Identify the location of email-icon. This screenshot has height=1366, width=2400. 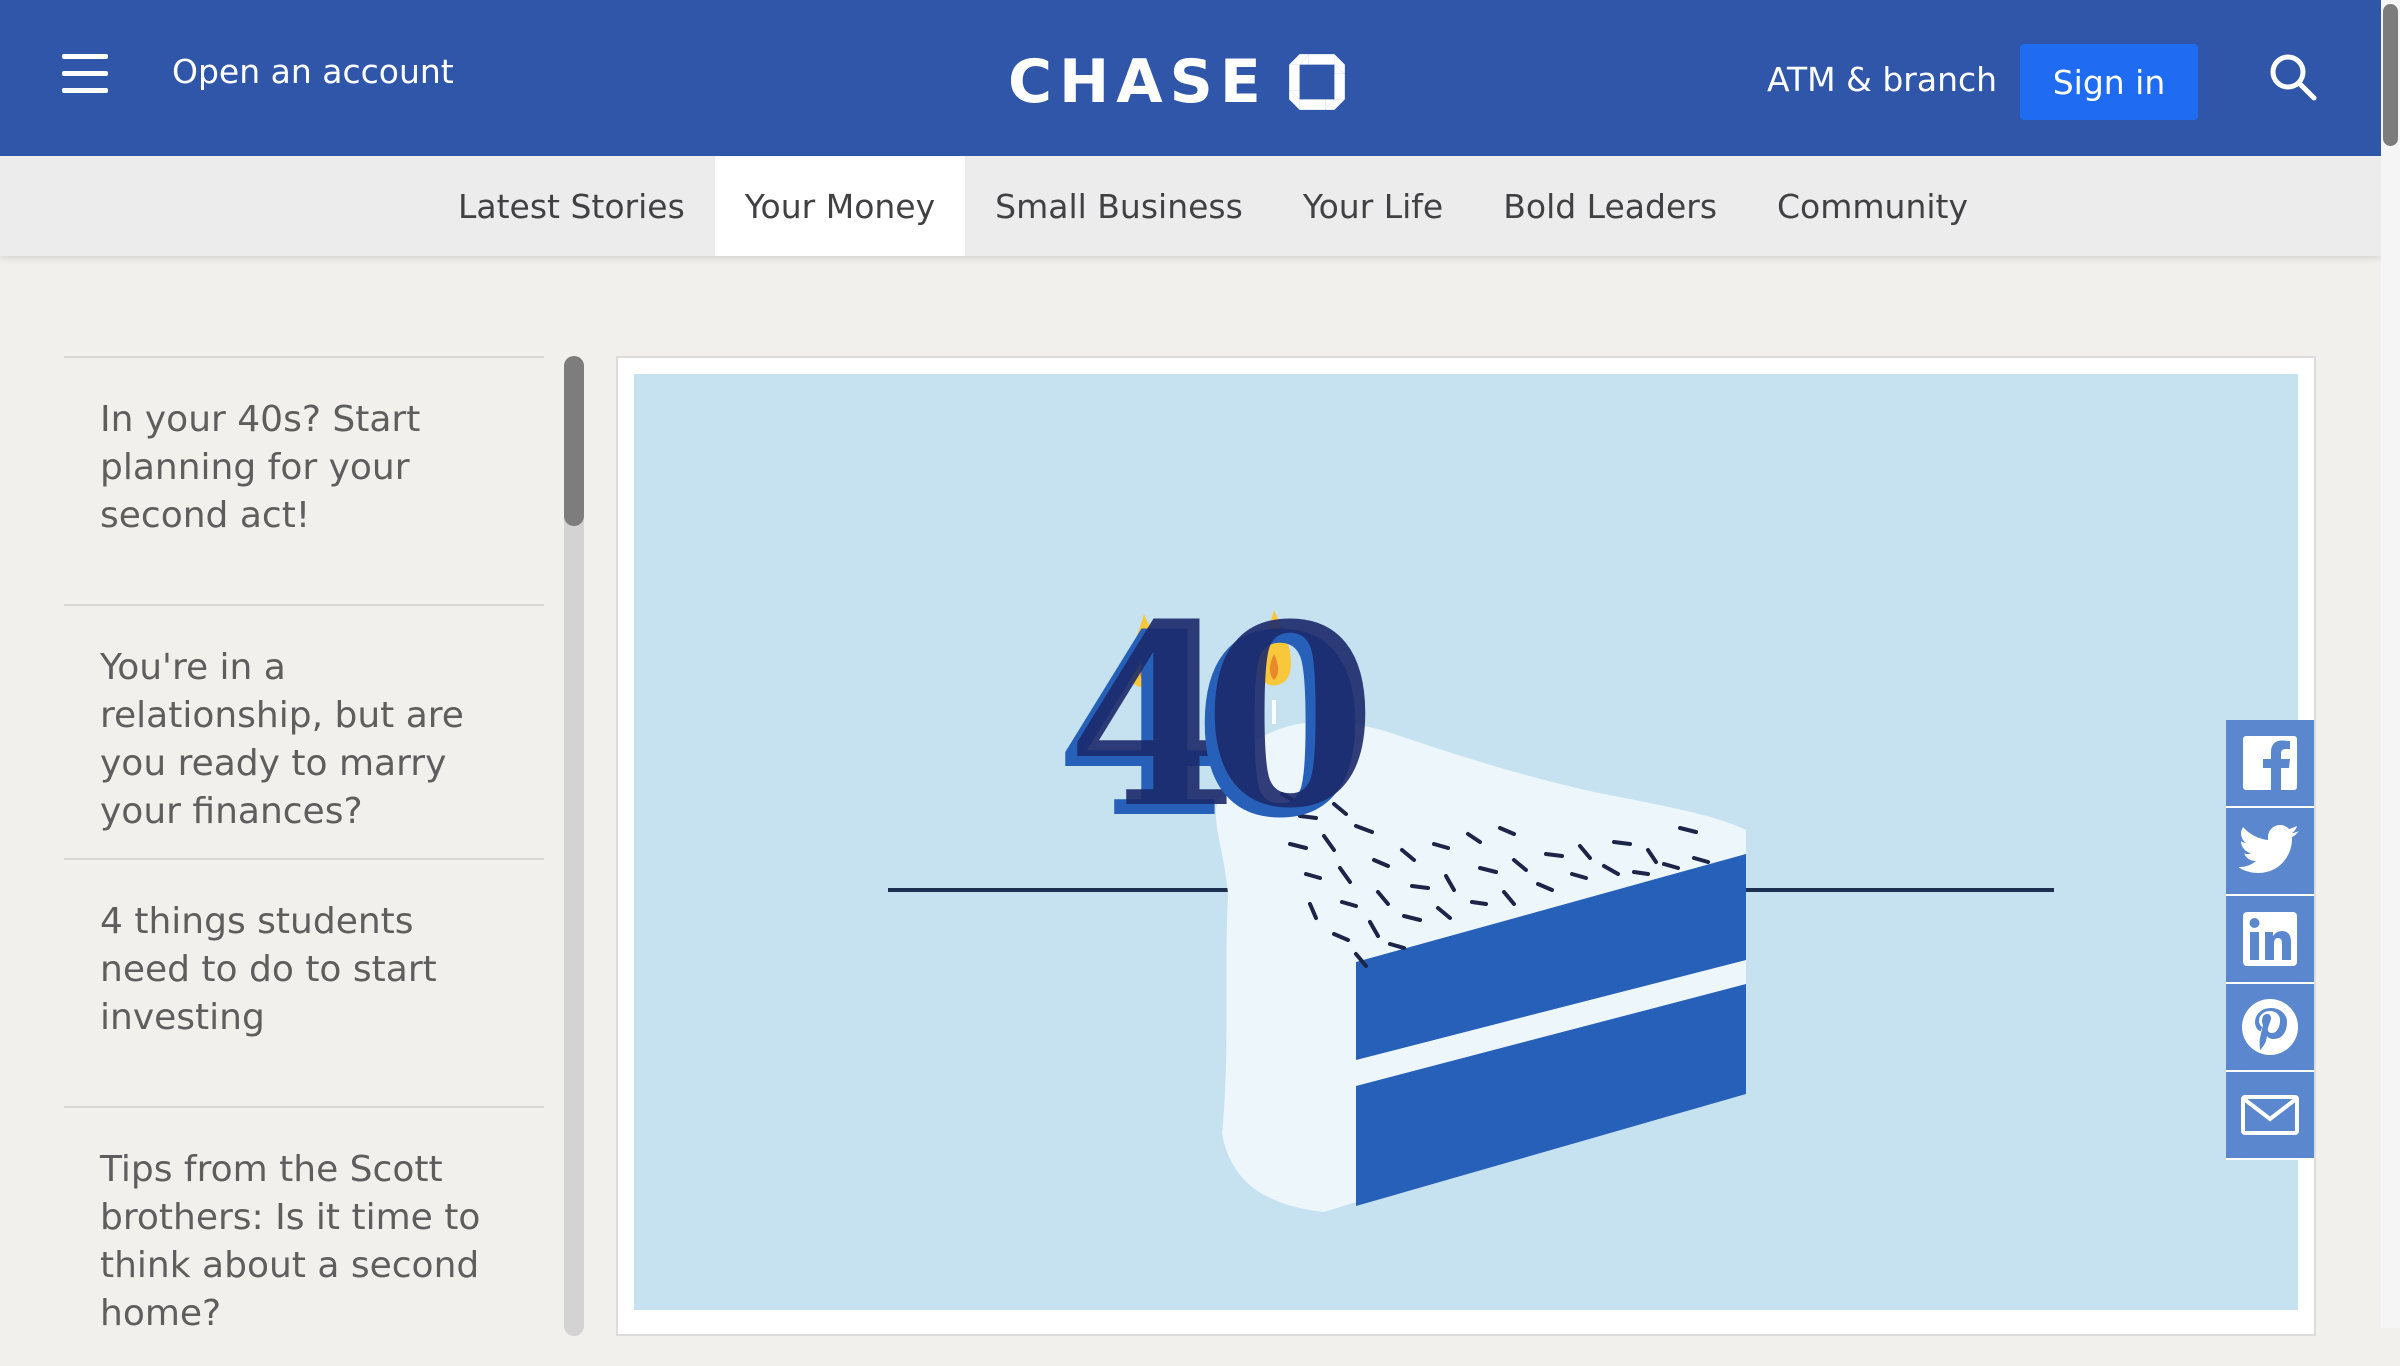
(2270, 1115).